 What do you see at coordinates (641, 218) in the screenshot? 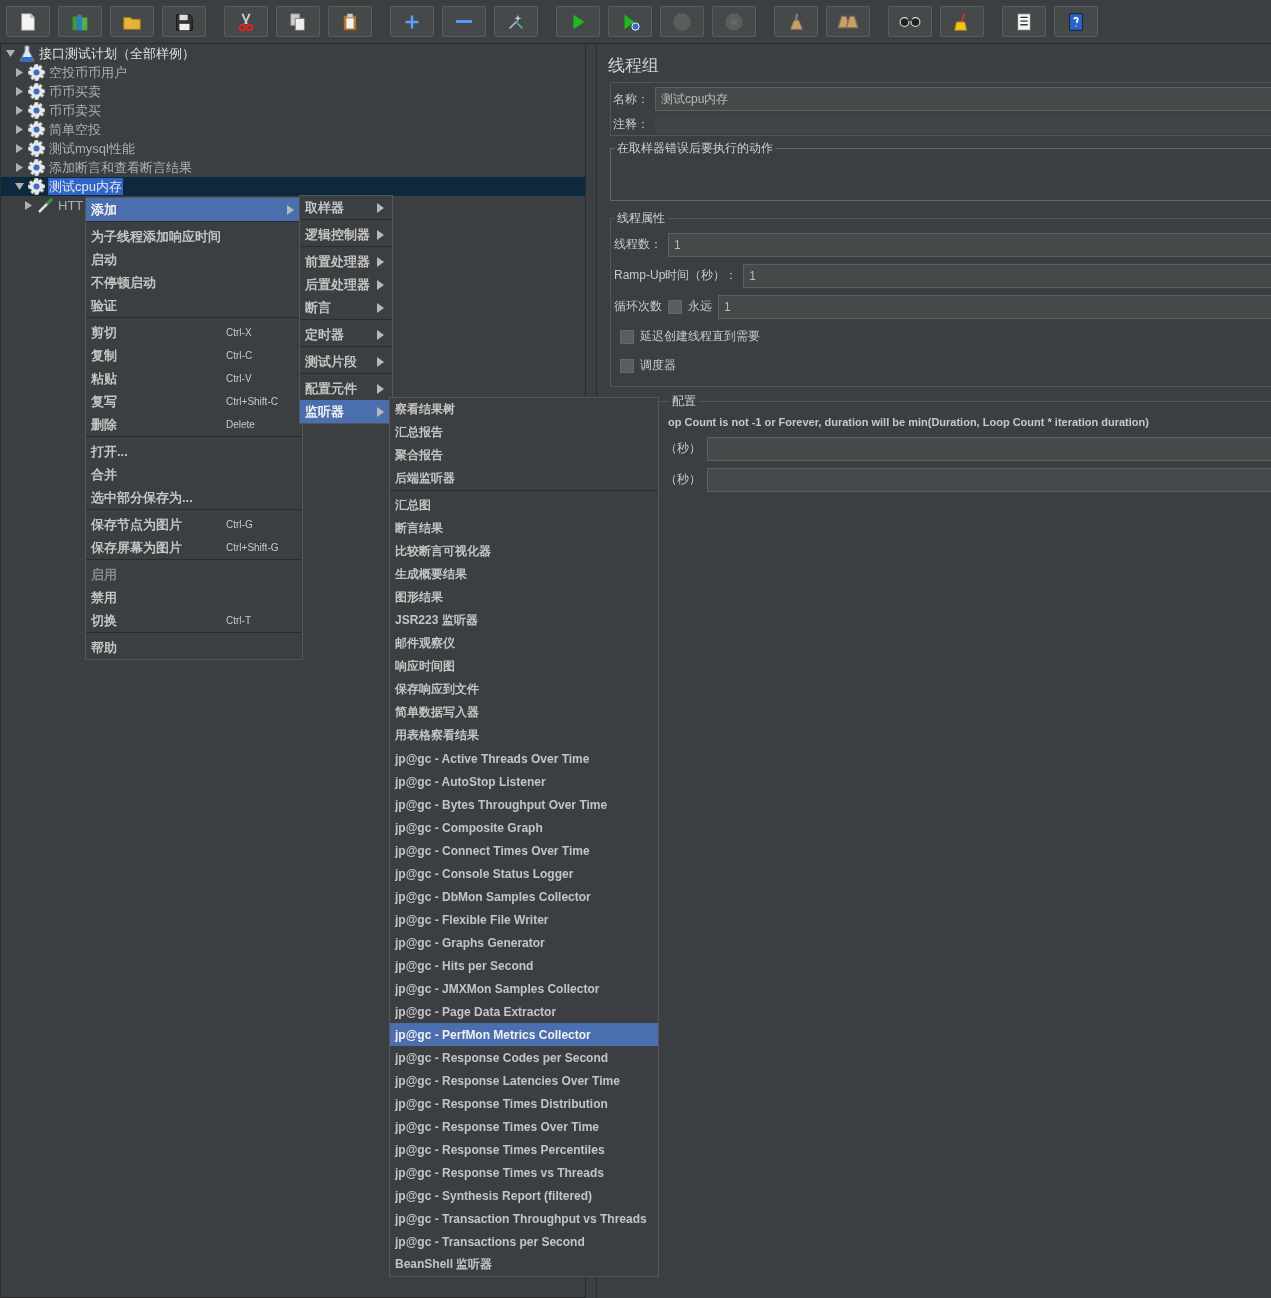
I see `group-title: 线程属性` at bounding box center [641, 218].